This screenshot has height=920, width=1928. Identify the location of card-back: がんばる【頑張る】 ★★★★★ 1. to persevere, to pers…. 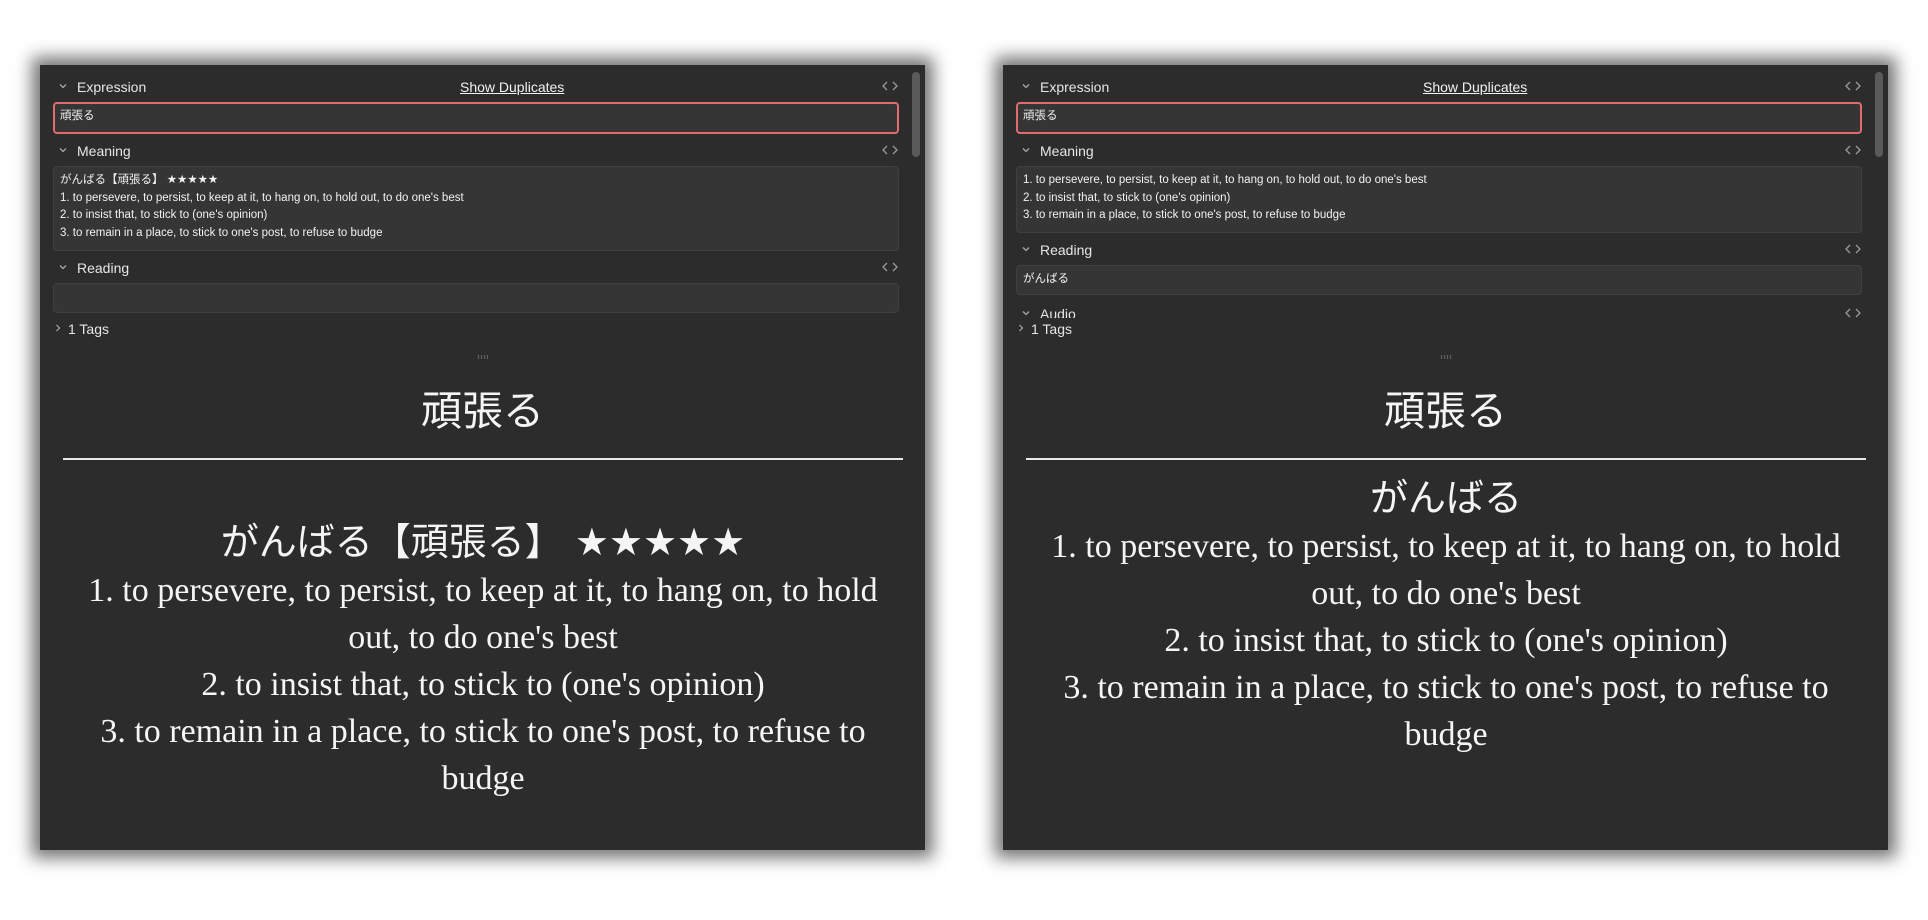
(483, 659).